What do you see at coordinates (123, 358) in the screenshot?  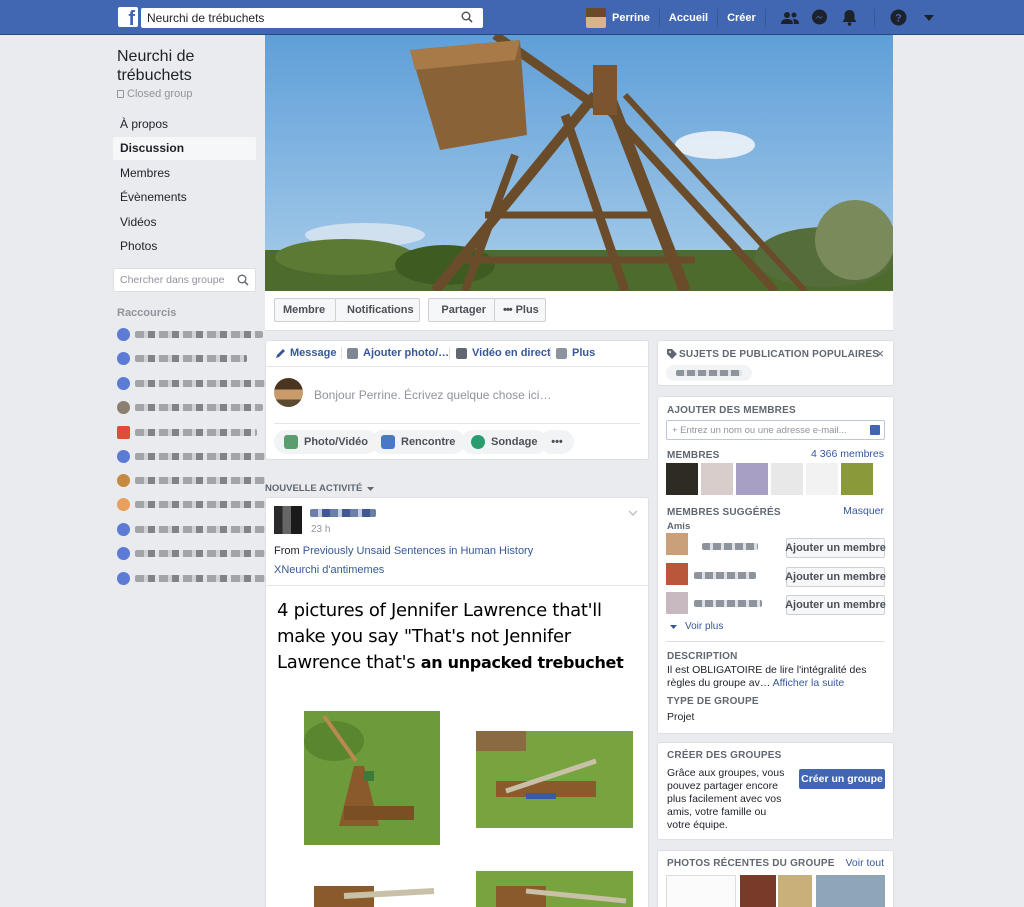 I see `group-icon` at bounding box center [123, 358].